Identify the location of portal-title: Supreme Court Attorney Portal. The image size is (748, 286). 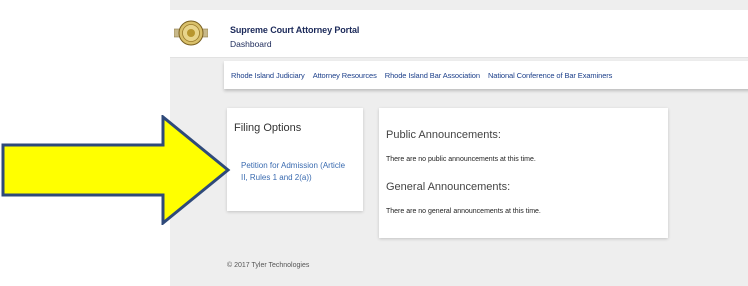
(294, 30).